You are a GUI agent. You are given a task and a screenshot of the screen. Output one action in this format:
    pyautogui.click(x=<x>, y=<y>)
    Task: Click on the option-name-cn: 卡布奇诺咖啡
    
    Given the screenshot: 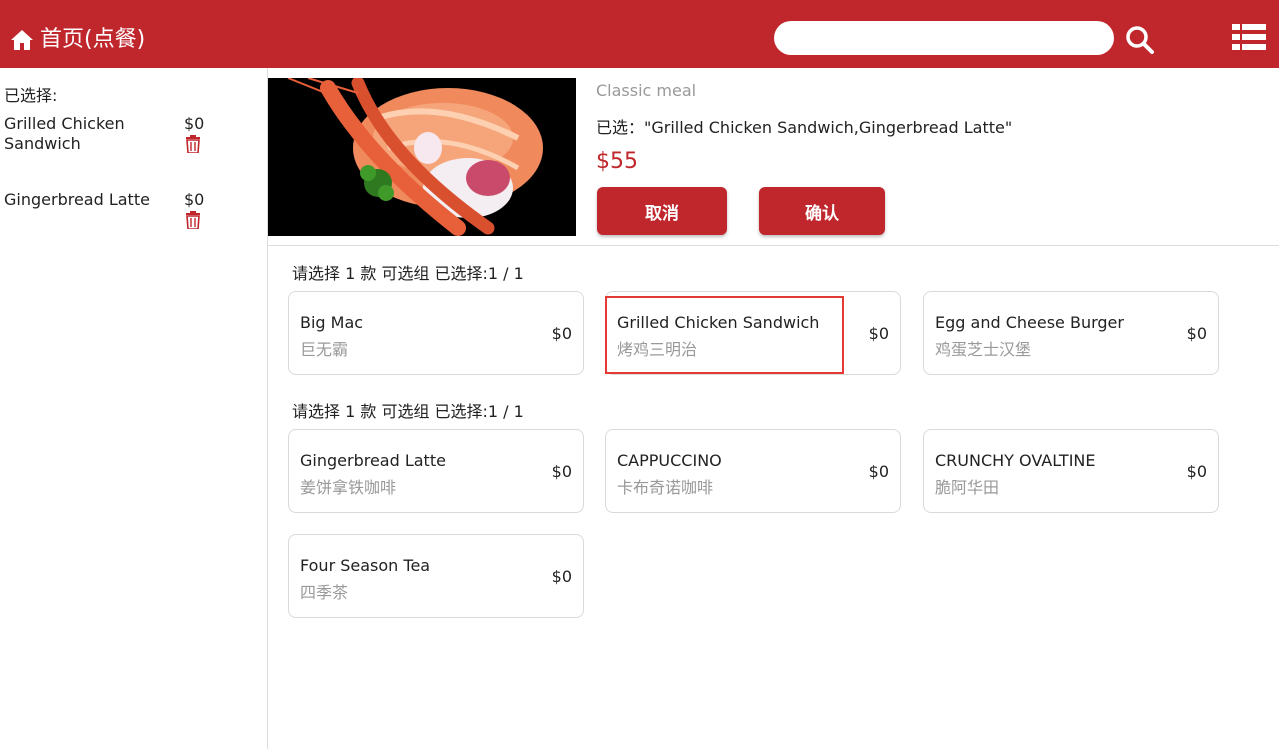 What is the action you would take?
    pyautogui.click(x=665, y=487)
    